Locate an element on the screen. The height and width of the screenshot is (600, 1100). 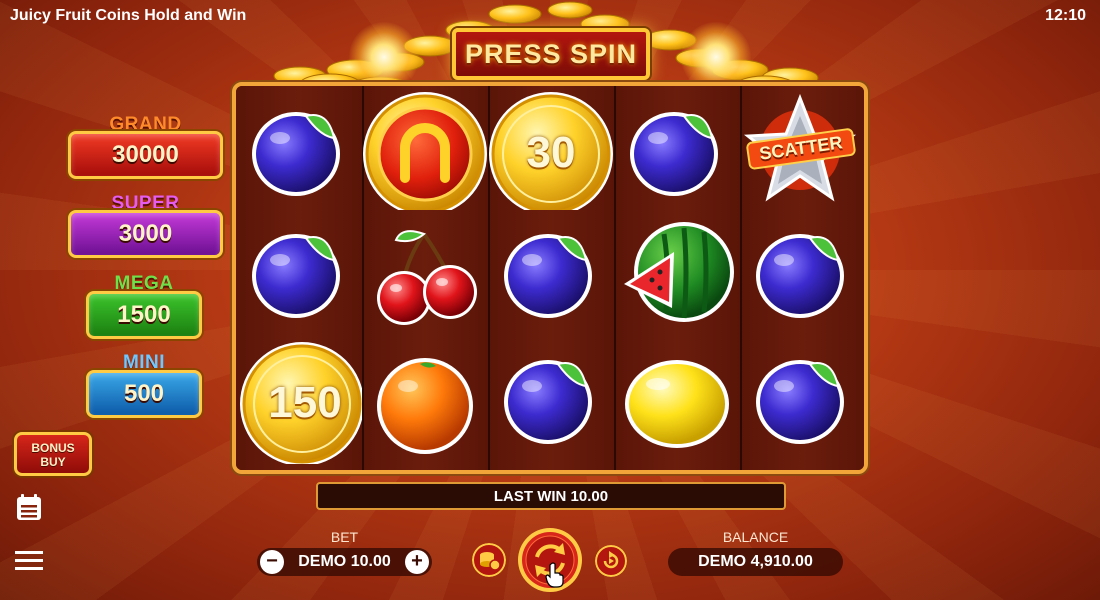
press-spin-banner: PRESS SPIN is located at coordinates (551, 54).